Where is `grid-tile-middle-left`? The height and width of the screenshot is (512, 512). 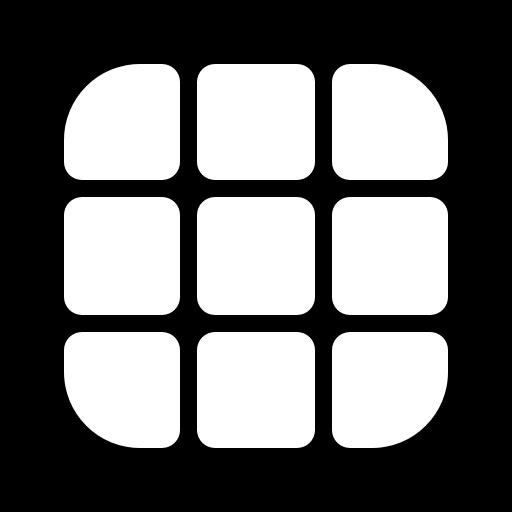 grid-tile-middle-left is located at coordinates (122, 256).